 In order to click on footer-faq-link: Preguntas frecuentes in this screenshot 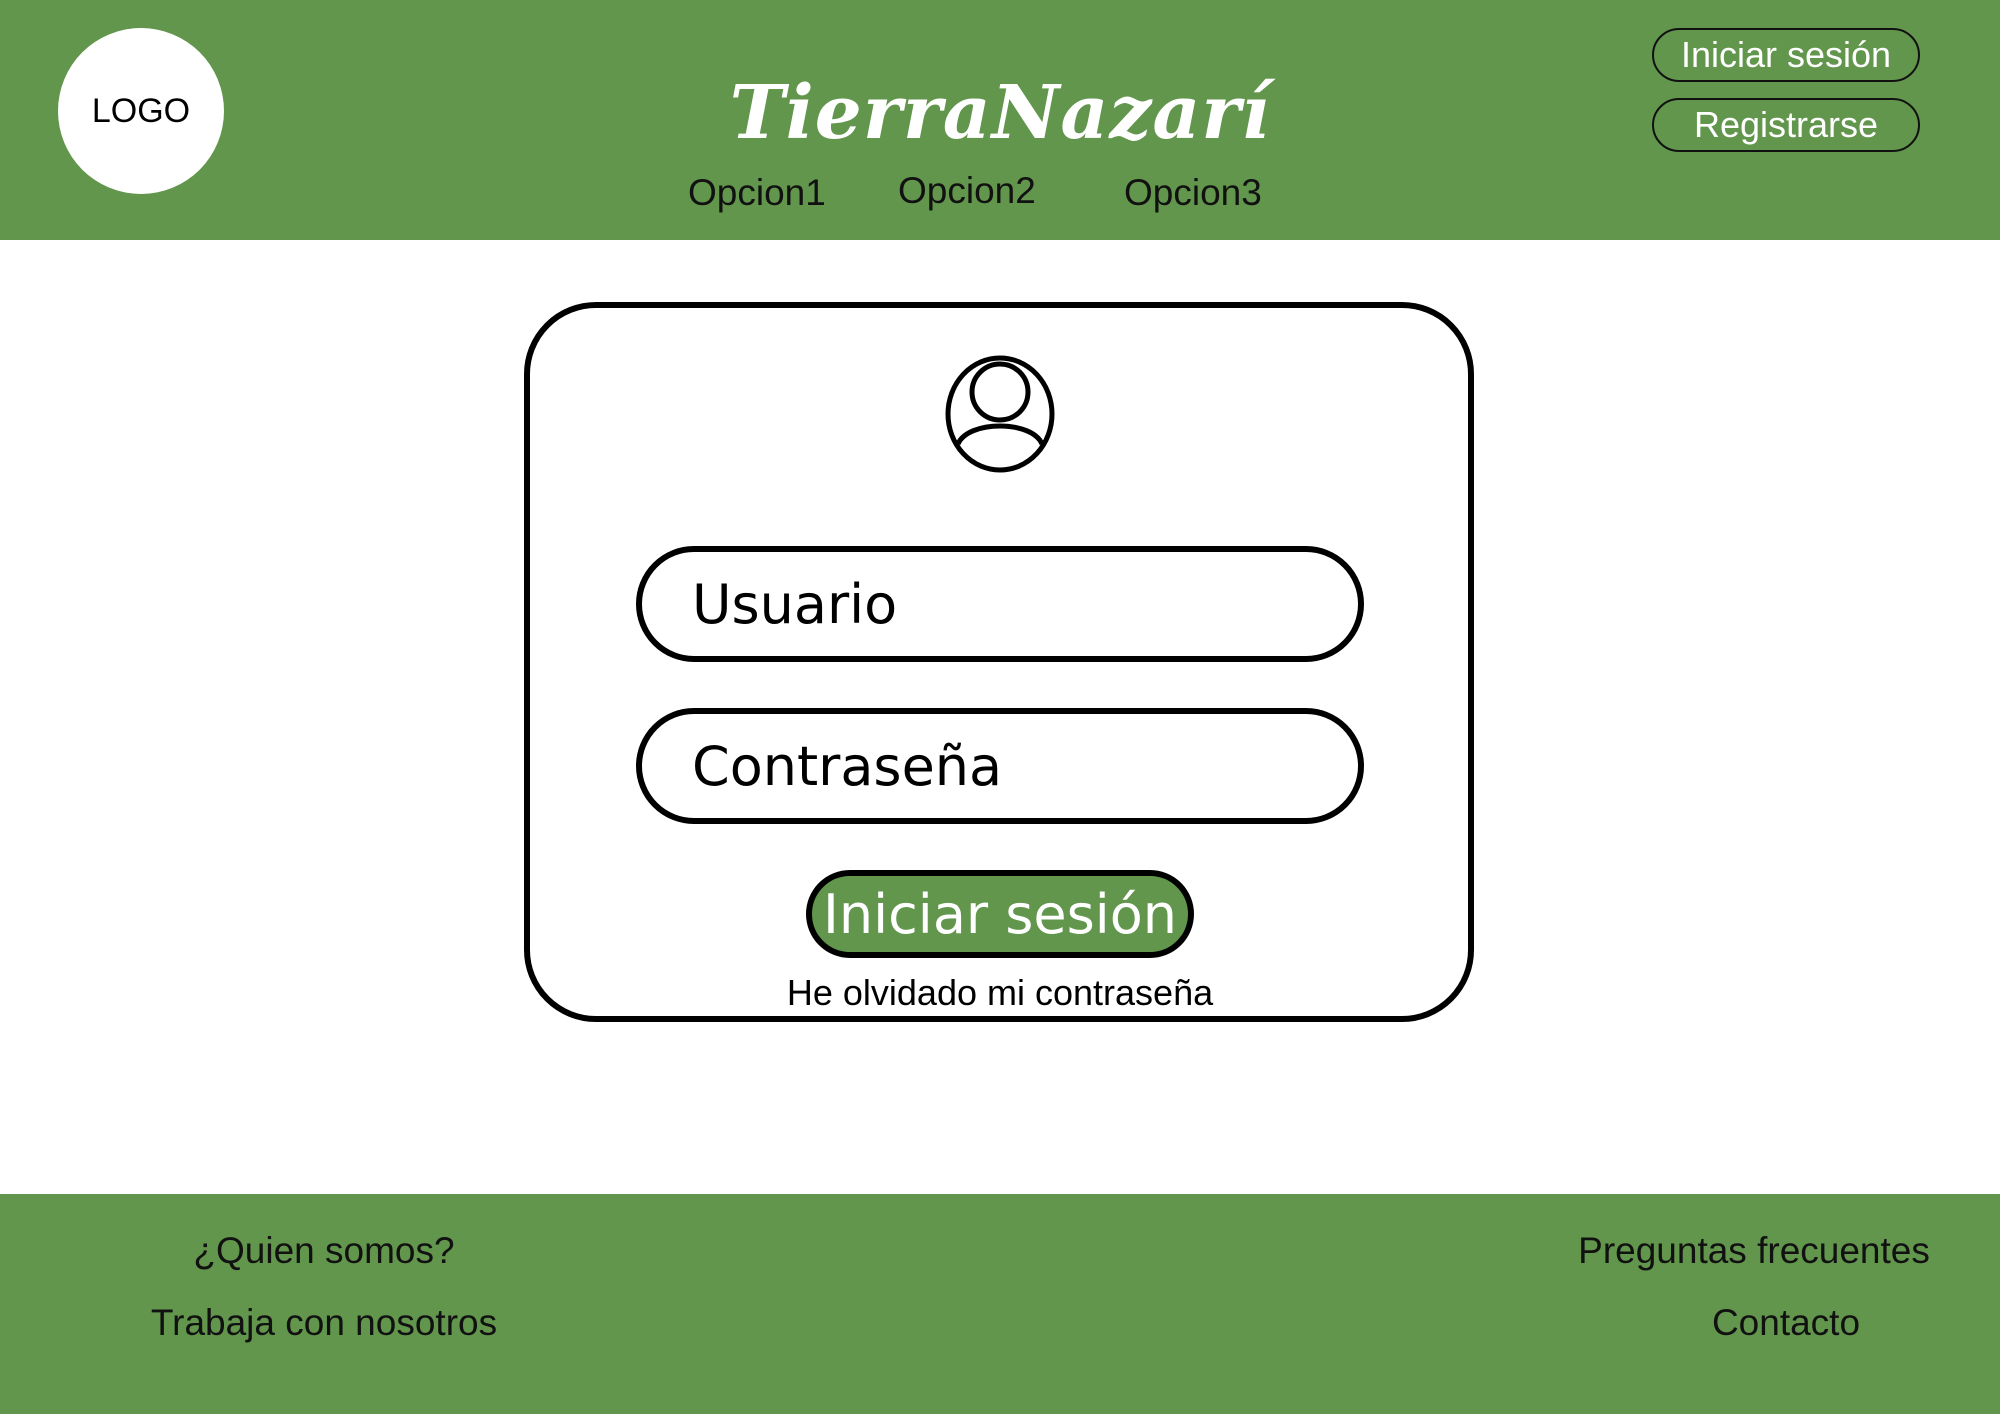, I will do `click(1754, 1251)`.